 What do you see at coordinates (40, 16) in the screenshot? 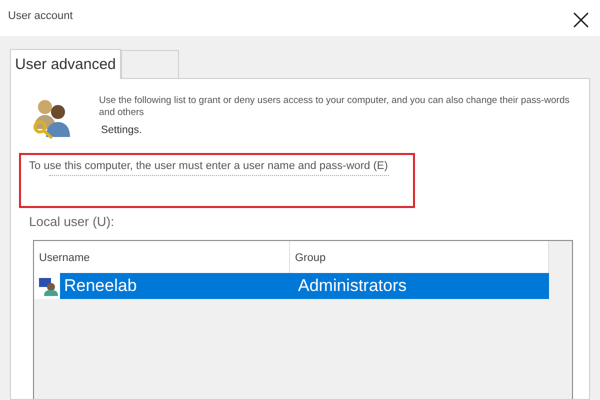
I see `window-title: User account` at bounding box center [40, 16].